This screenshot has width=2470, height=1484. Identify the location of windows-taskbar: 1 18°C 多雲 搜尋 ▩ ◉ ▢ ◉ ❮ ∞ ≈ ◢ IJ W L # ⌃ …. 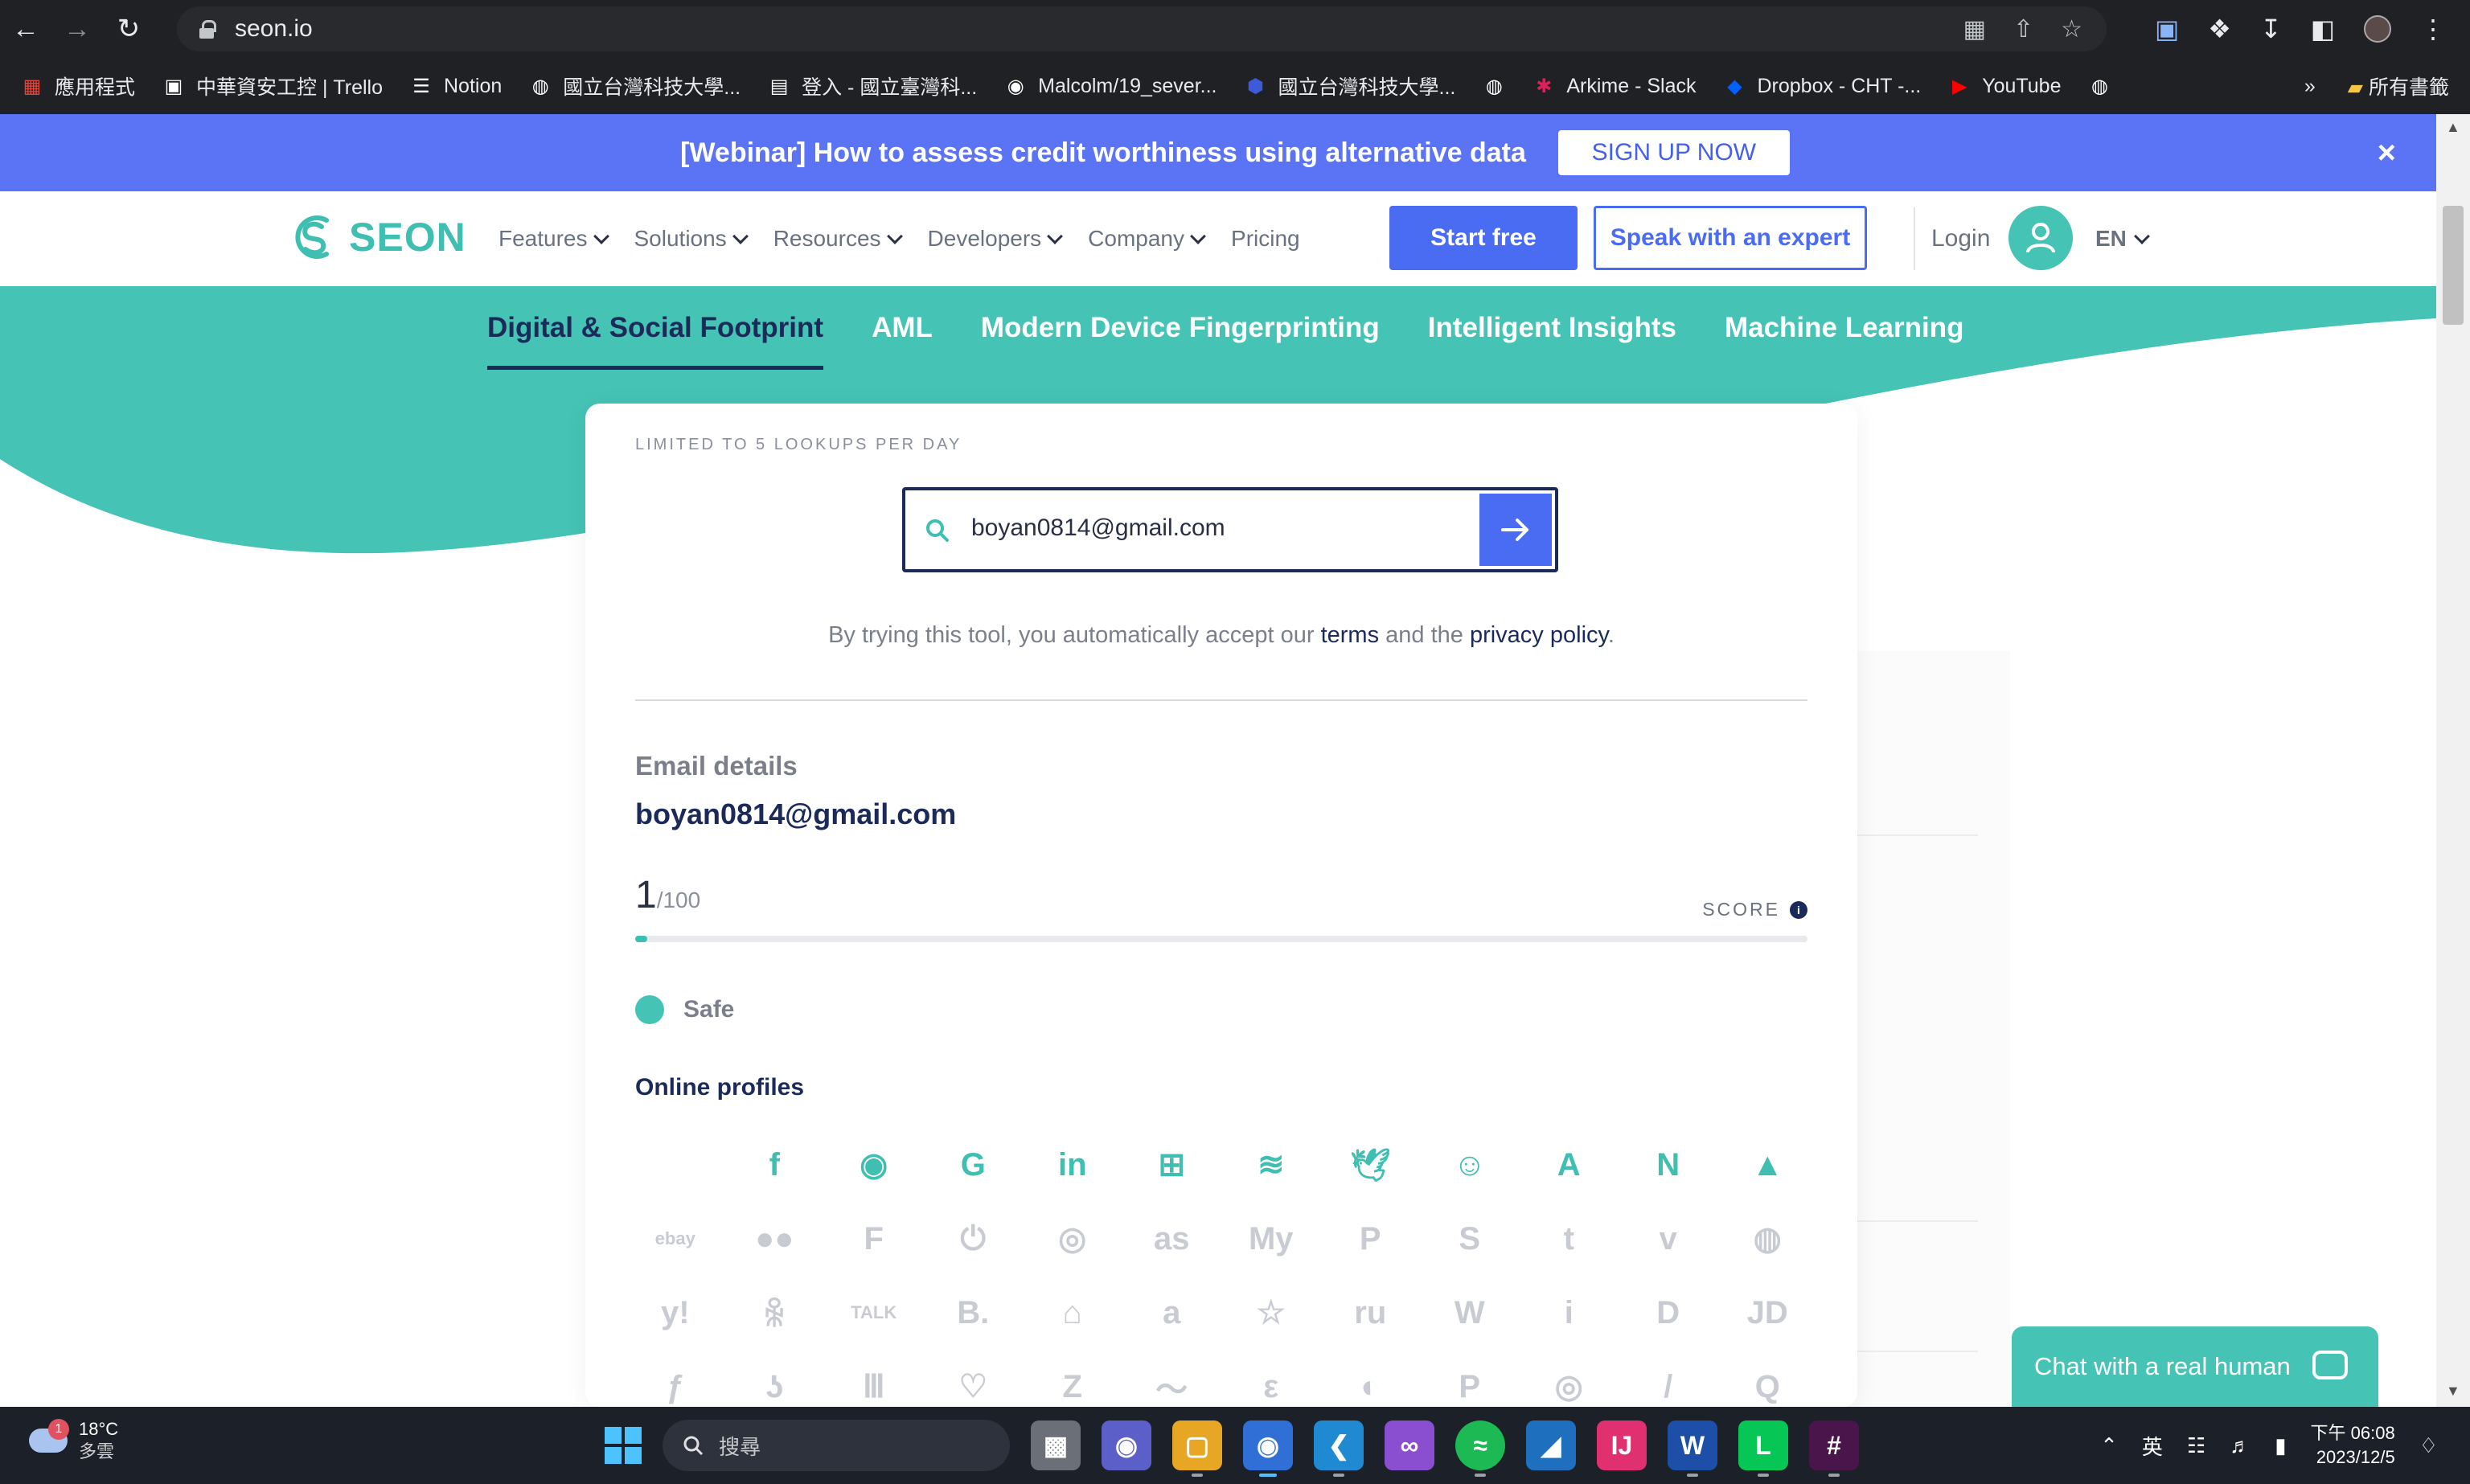
(1235, 1446).